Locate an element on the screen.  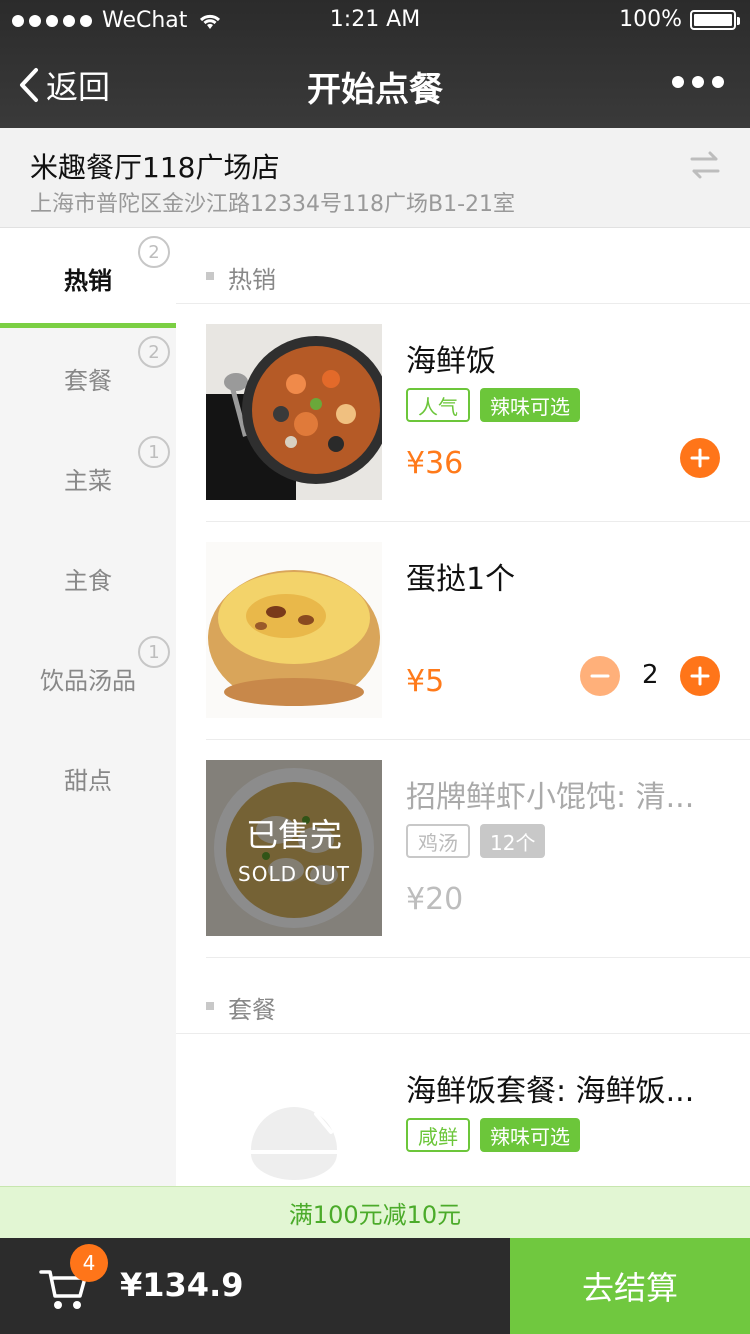
dish-tag: 人气 is located at coordinates (438, 405).